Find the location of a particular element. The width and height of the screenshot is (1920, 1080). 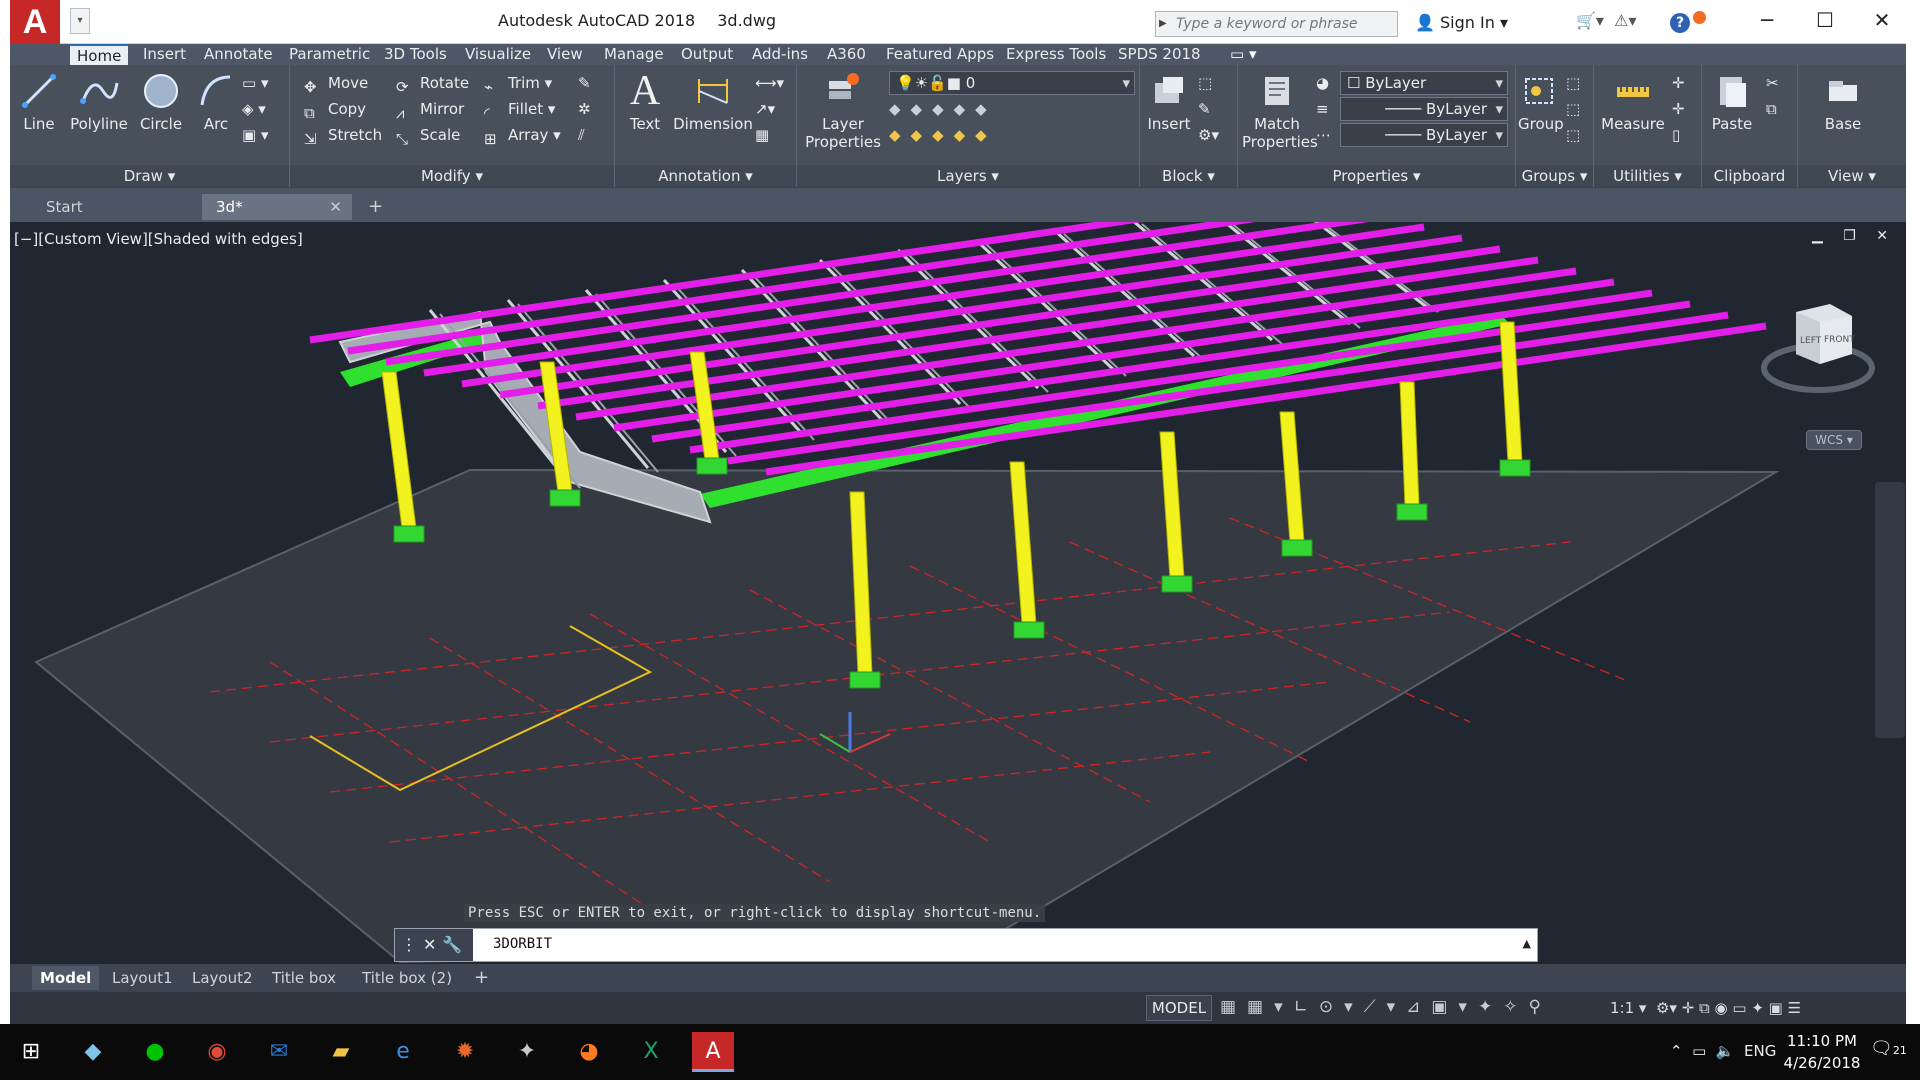

group-tool: Group is located at coordinates (1541, 102).